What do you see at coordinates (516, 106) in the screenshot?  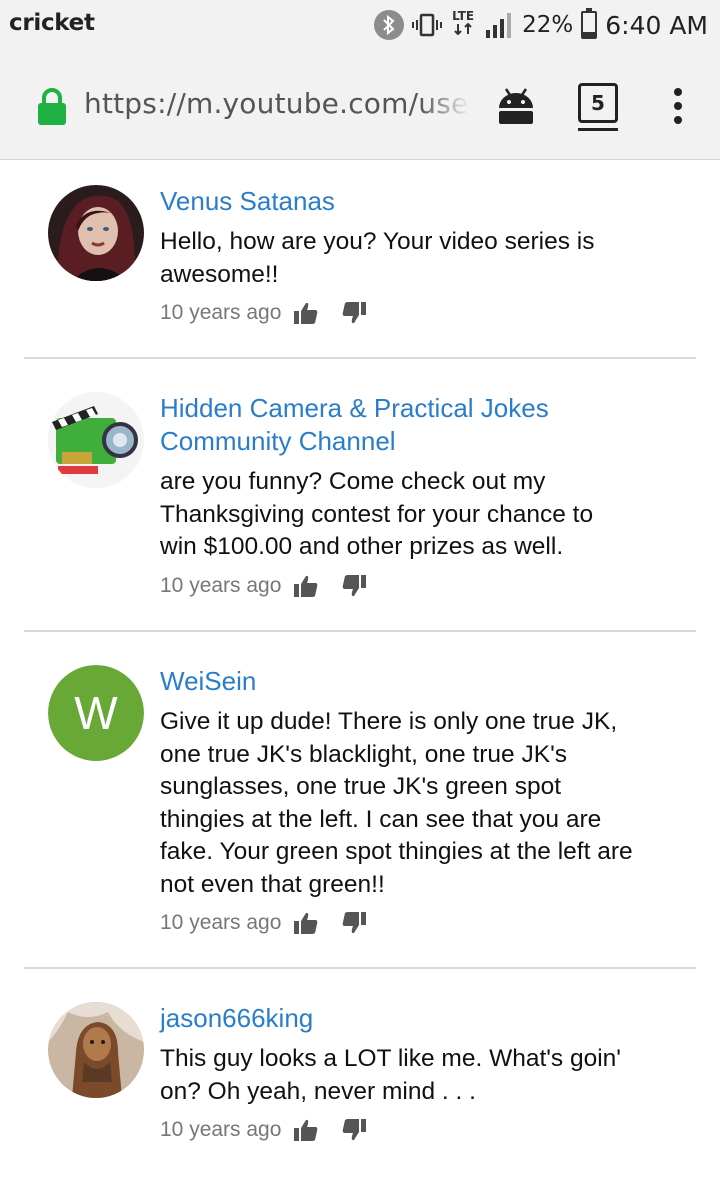 I see `android-icon` at bounding box center [516, 106].